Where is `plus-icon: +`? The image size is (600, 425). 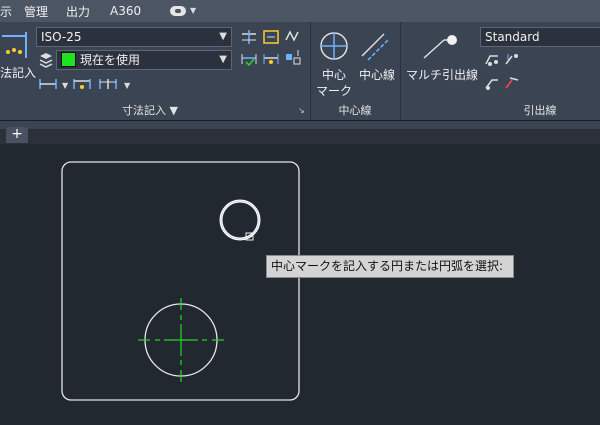
plus-icon: + is located at coordinates (17, 134).